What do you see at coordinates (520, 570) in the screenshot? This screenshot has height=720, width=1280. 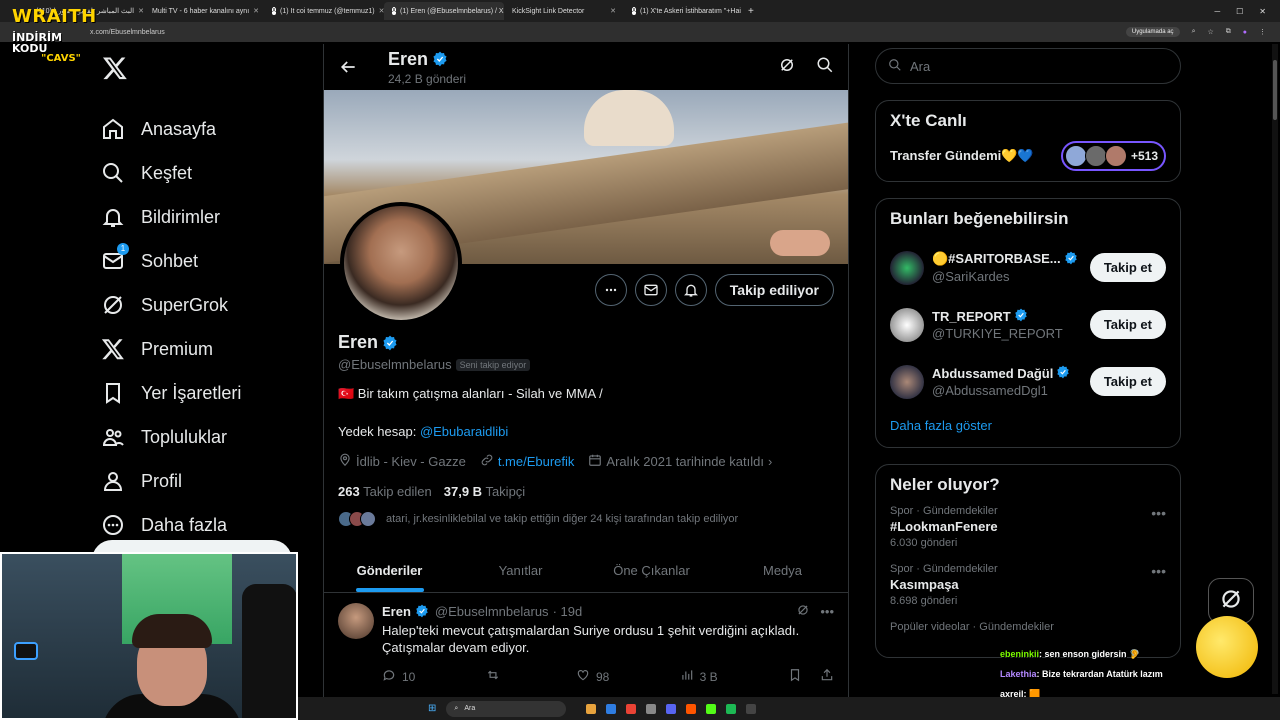 I see `tab-replies: Yanıtlar` at bounding box center [520, 570].